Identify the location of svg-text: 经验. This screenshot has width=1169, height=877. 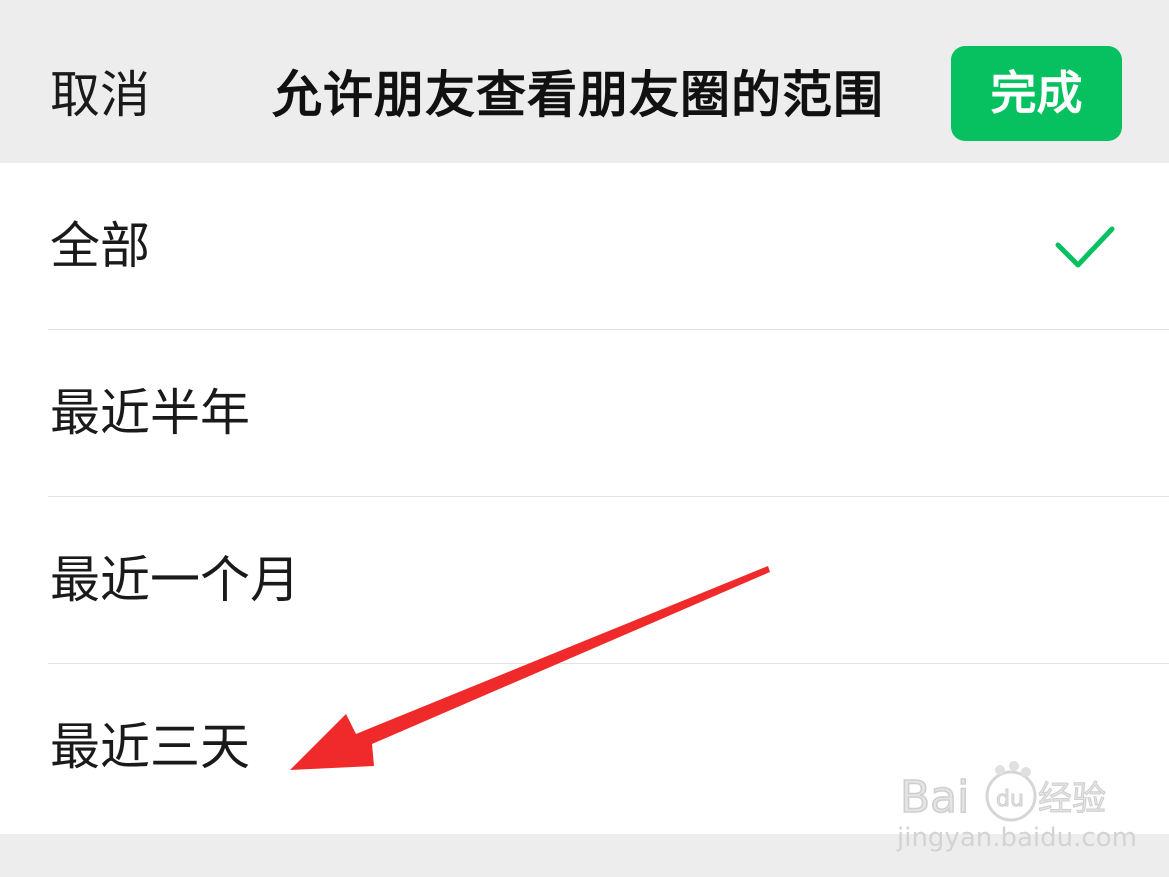
(1072, 799).